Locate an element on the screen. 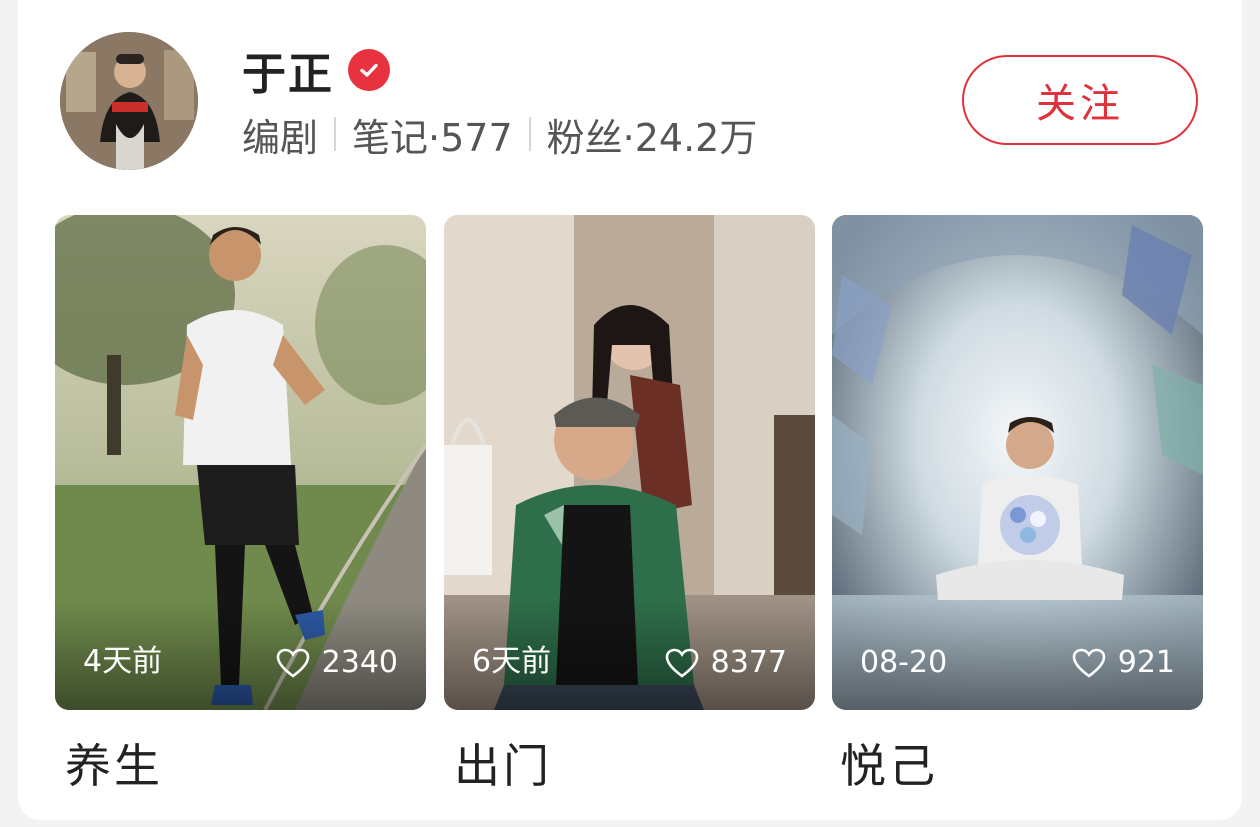 This screenshot has width=1260, height=827. fans-count: 粉丝·24.2万 is located at coordinates (652, 137).